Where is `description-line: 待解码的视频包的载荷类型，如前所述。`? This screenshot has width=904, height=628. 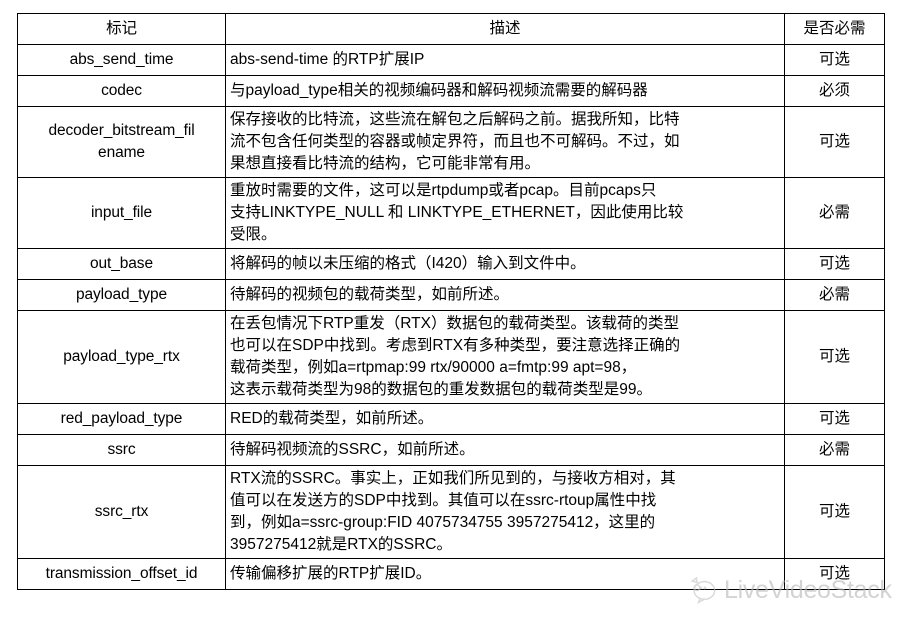
description-line: 待解码的视频包的载荷类型，如前所述。 is located at coordinates (370, 294).